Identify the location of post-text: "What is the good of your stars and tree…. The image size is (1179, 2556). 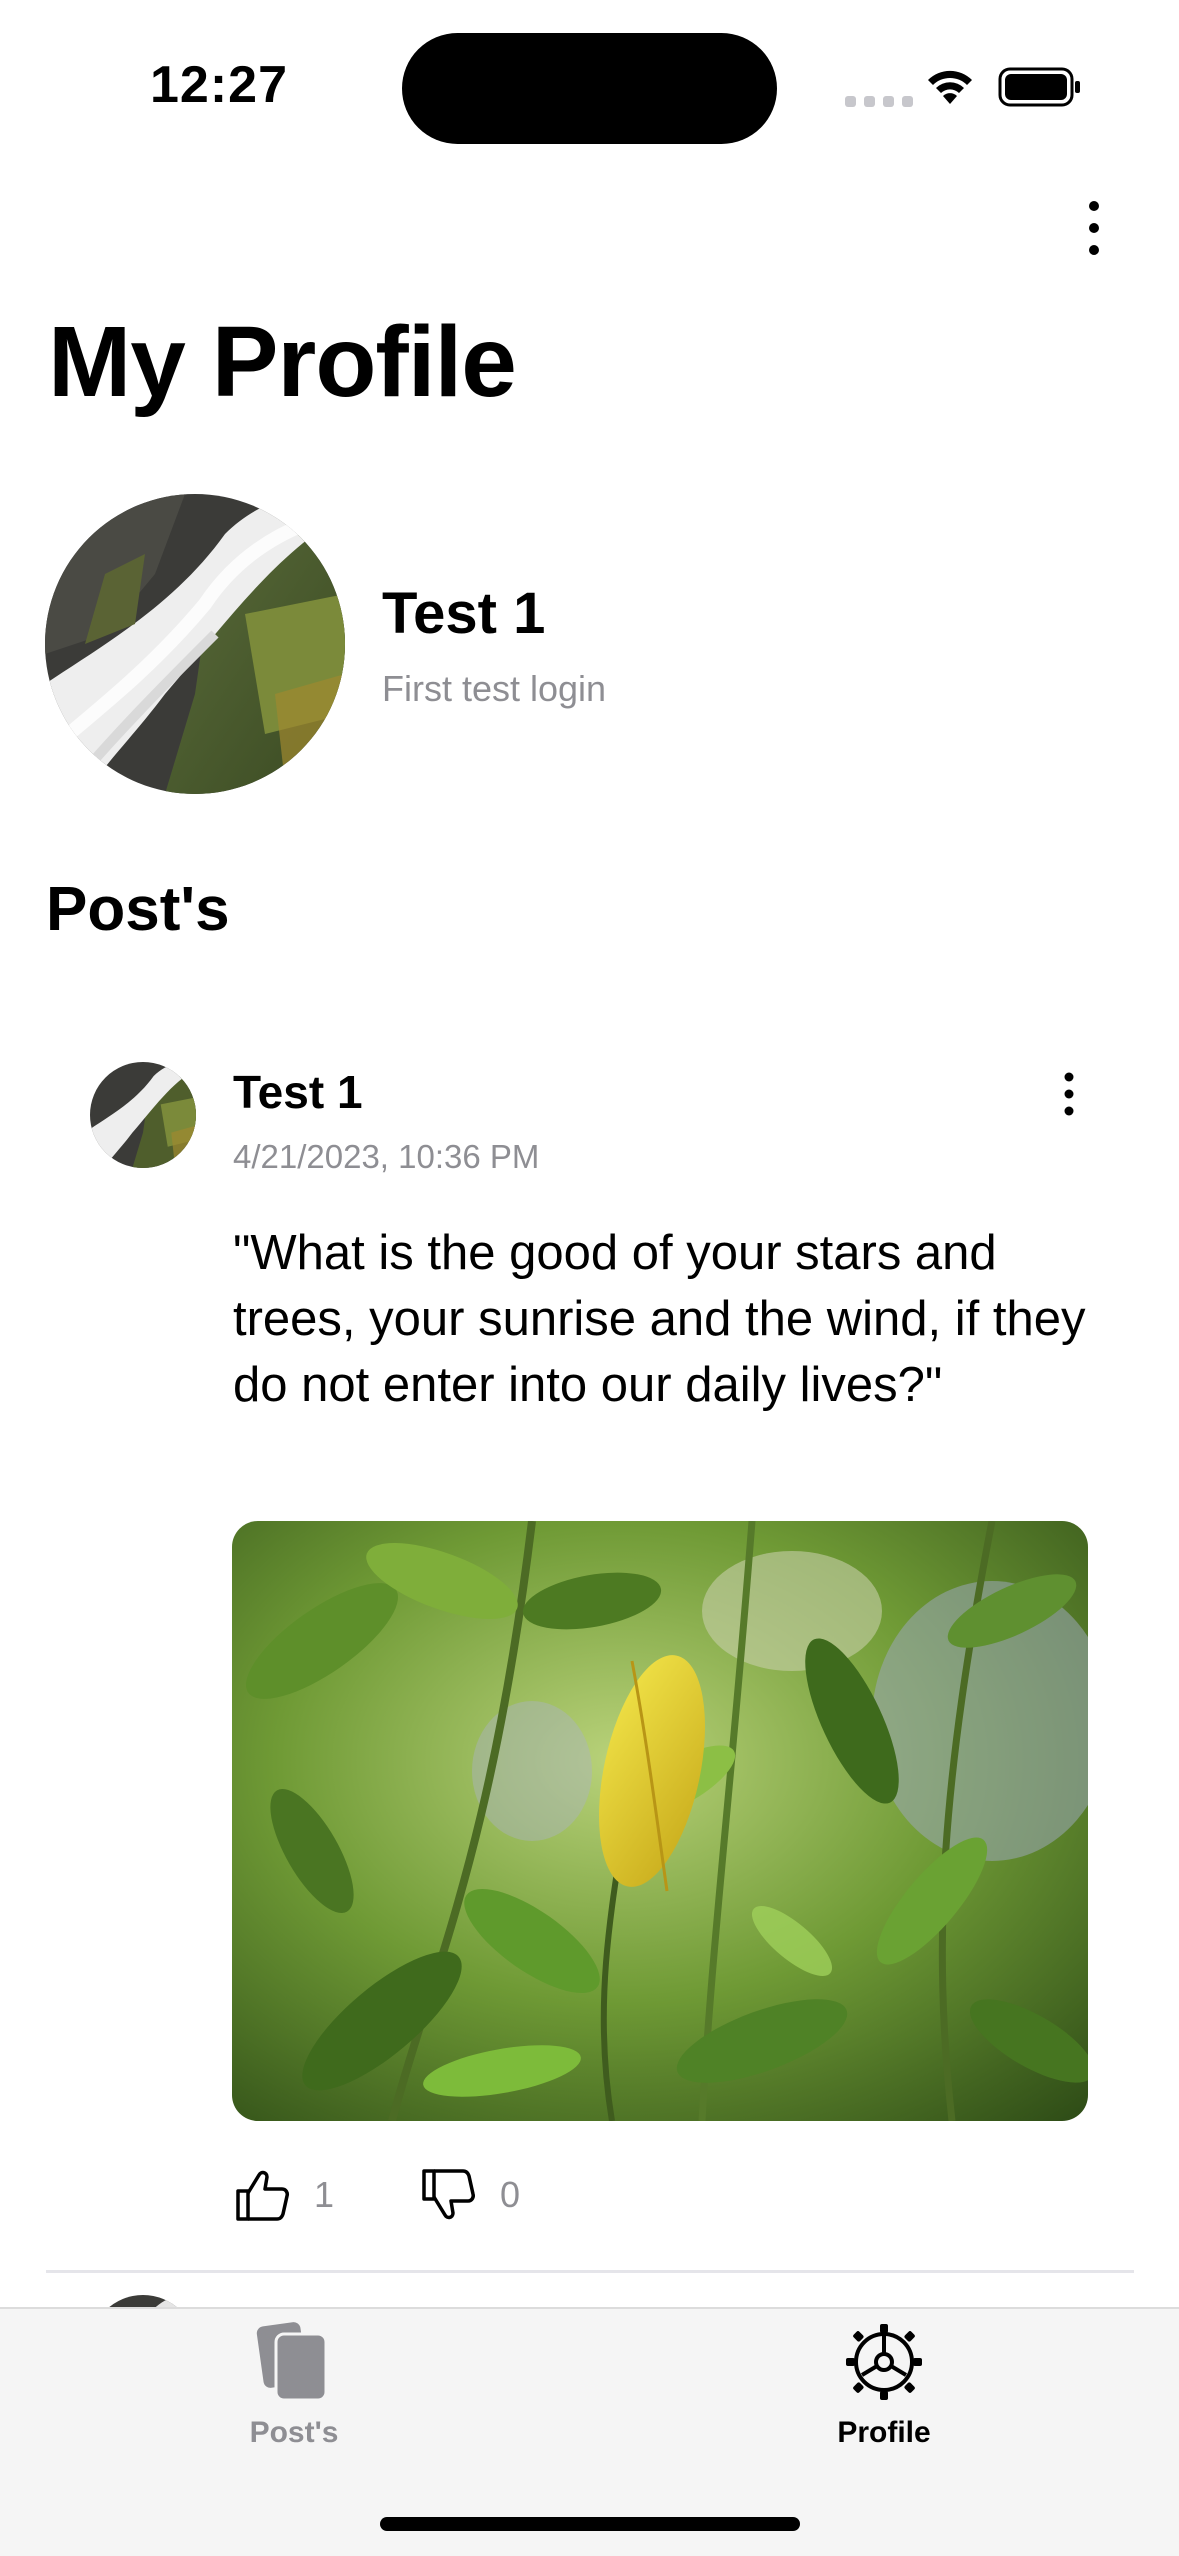
(659, 1319).